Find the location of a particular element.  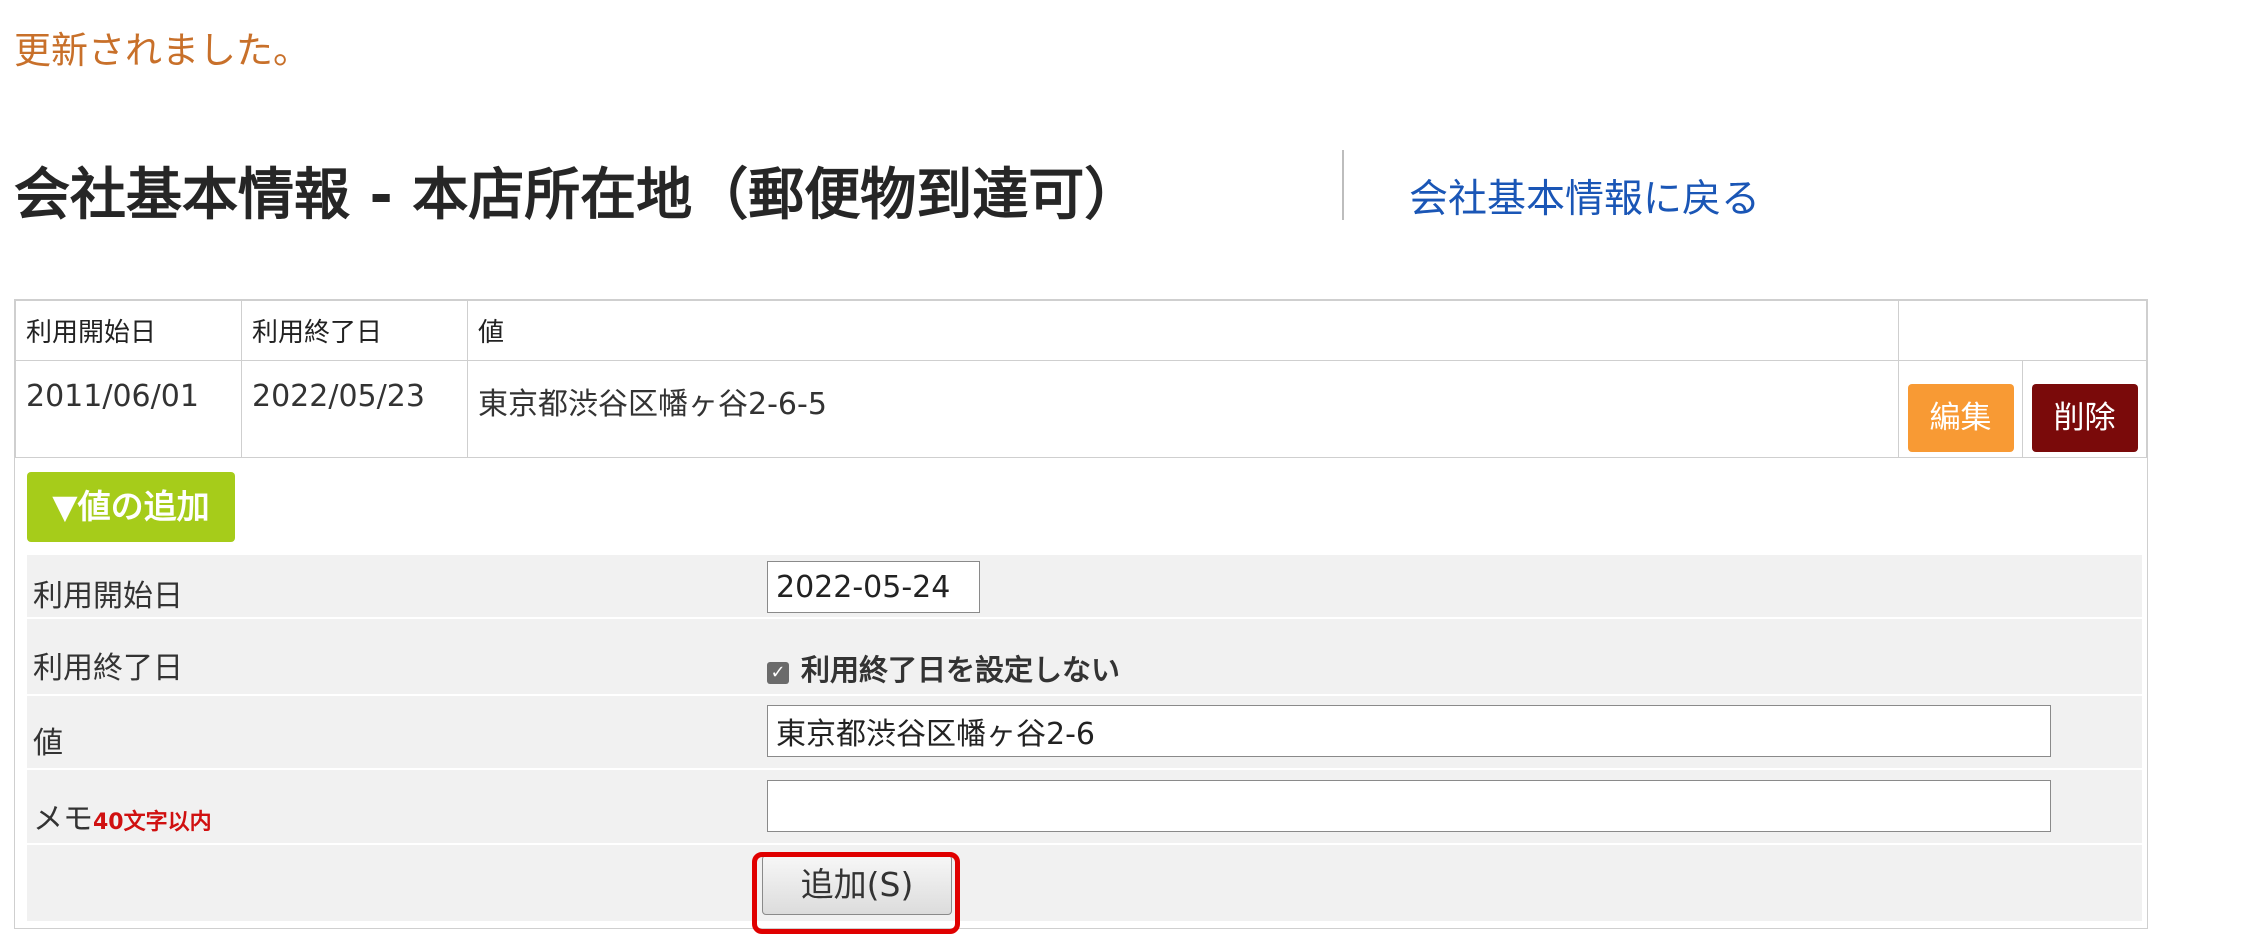

row-start-date: 2011/06/01 is located at coordinates (128, 409).